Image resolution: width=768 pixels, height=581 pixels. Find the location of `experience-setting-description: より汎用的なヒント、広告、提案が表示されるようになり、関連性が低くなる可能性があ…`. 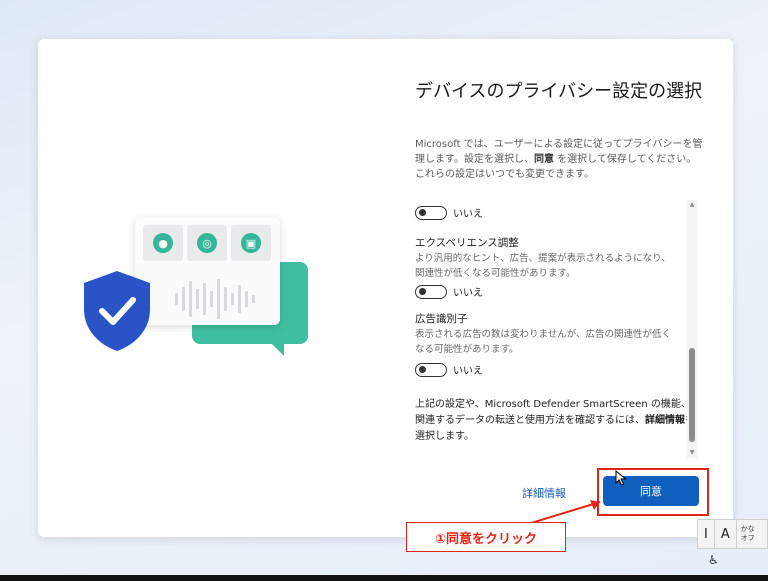

experience-setting-description: より汎用的なヒント、広告、提案が表示されるようになり、関連性が低くなる可能性があ… is located at coordinates (543, 266).